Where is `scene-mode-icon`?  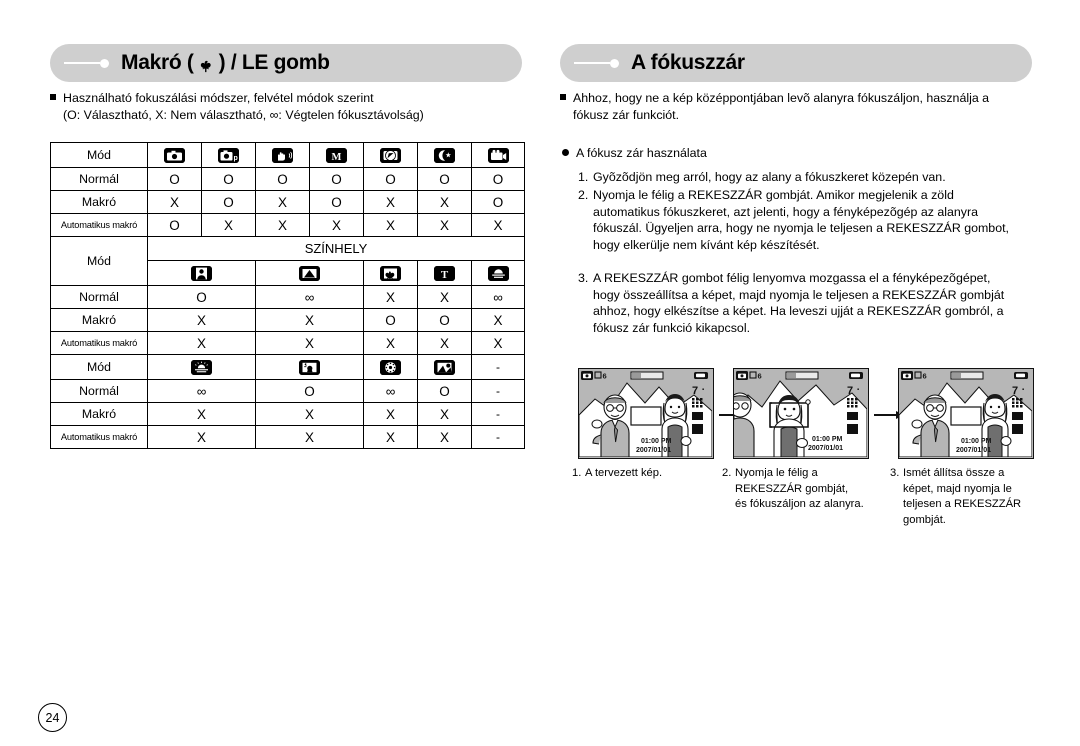
scene-mode-icon is located at coordinates (390, 155).